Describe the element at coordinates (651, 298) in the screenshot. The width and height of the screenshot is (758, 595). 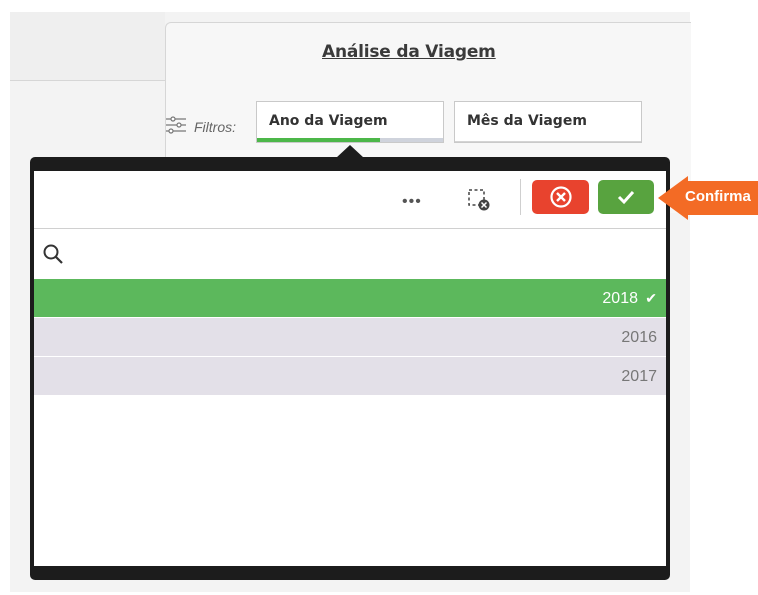
I see `check-icon: ✔` at that location.